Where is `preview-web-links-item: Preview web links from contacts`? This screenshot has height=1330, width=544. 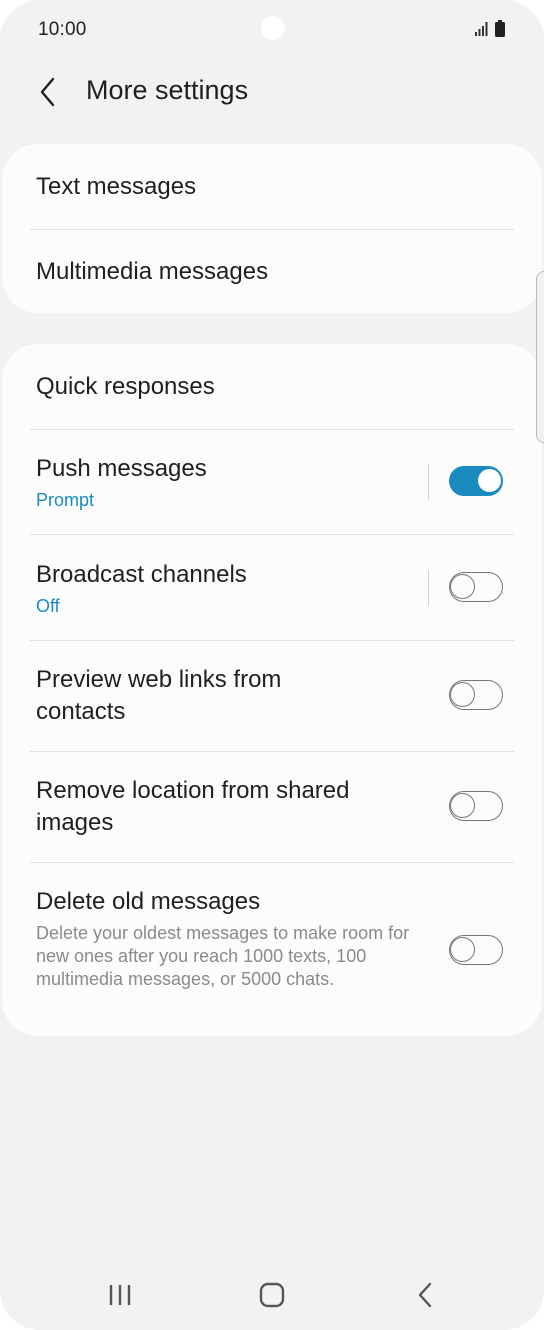
preview-web-links-item: Preview web links from contacts is located at coordinates (272, 696).